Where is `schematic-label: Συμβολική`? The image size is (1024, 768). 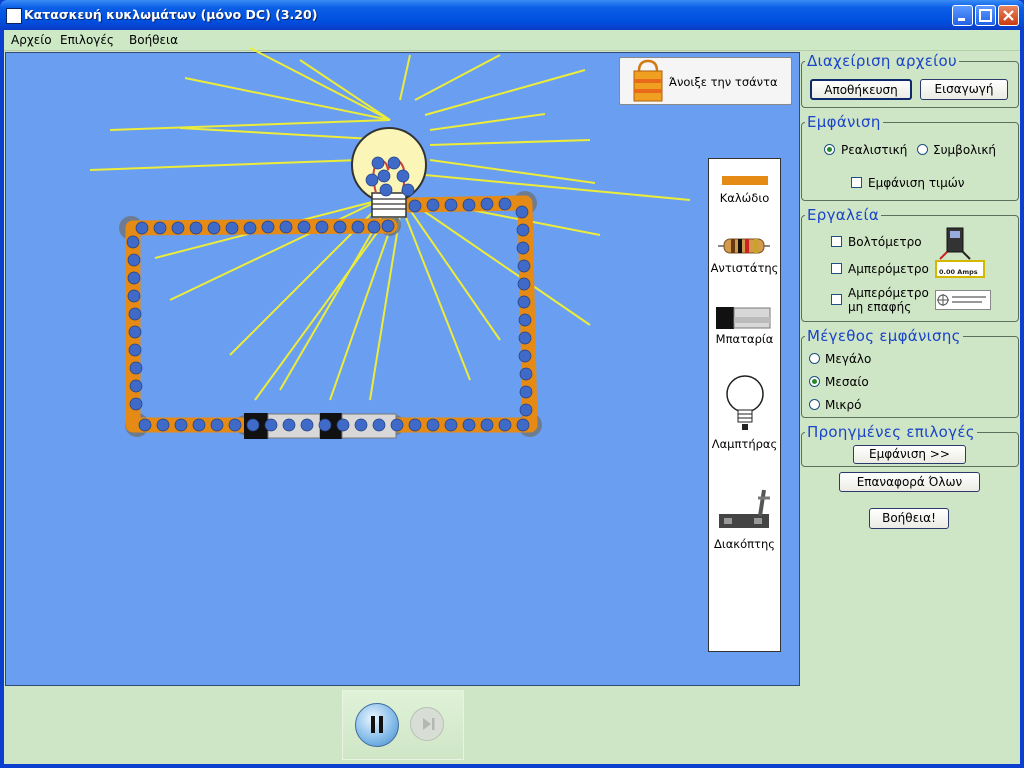 schematic-label: Συμβολική is located at coordinates (964, 150).